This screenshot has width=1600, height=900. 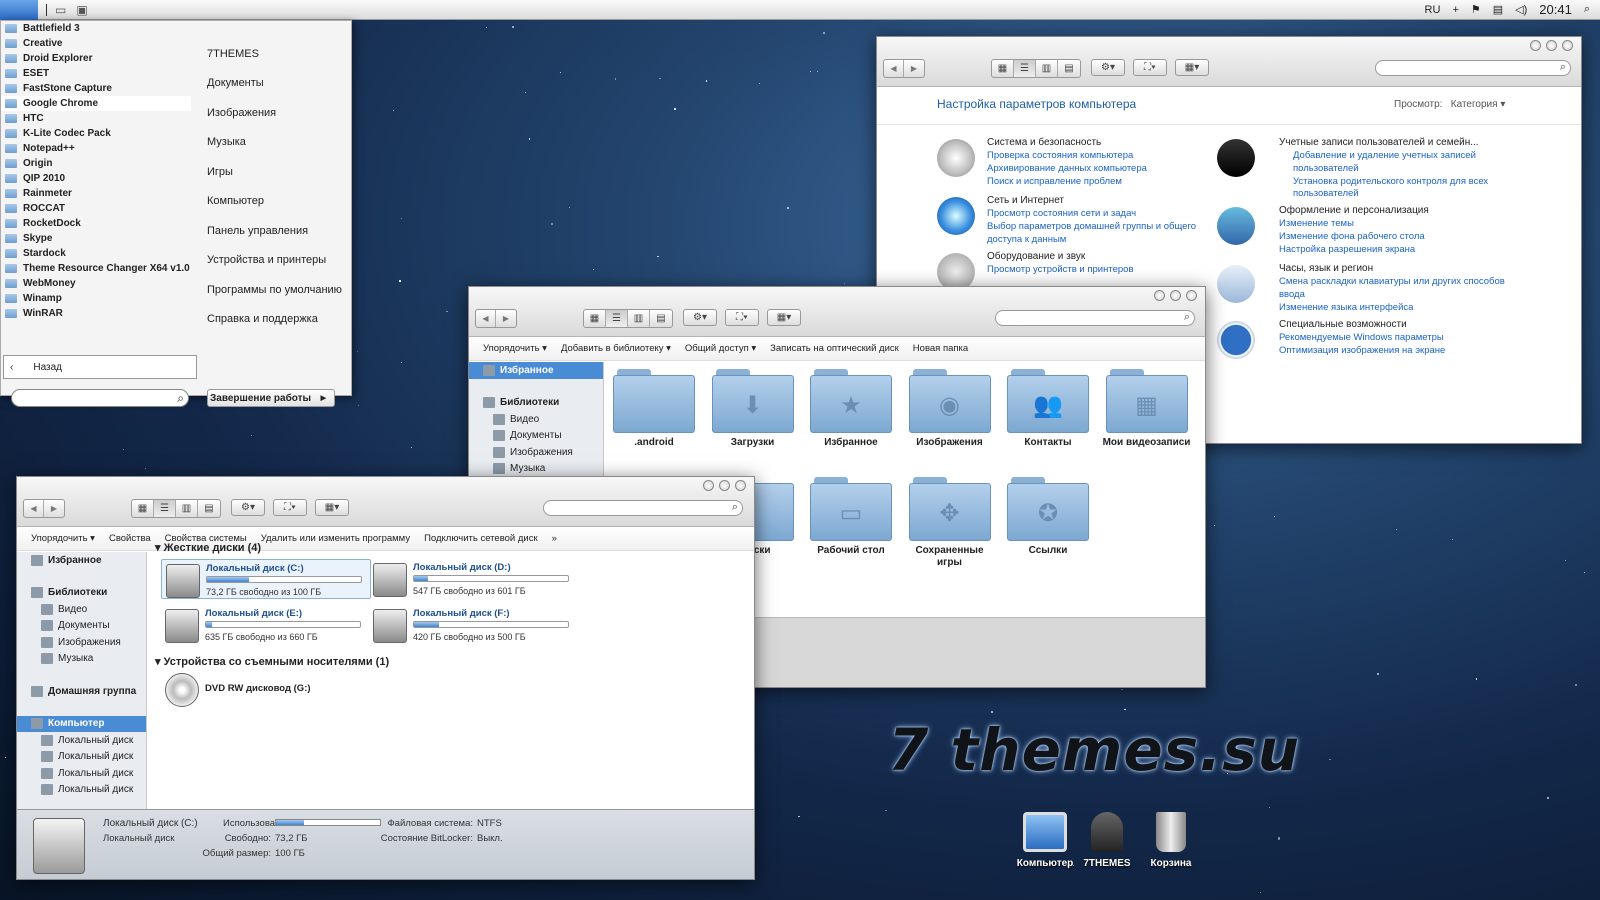 I want to click on volume-icon: ◁), so click(x=1521, y=9).